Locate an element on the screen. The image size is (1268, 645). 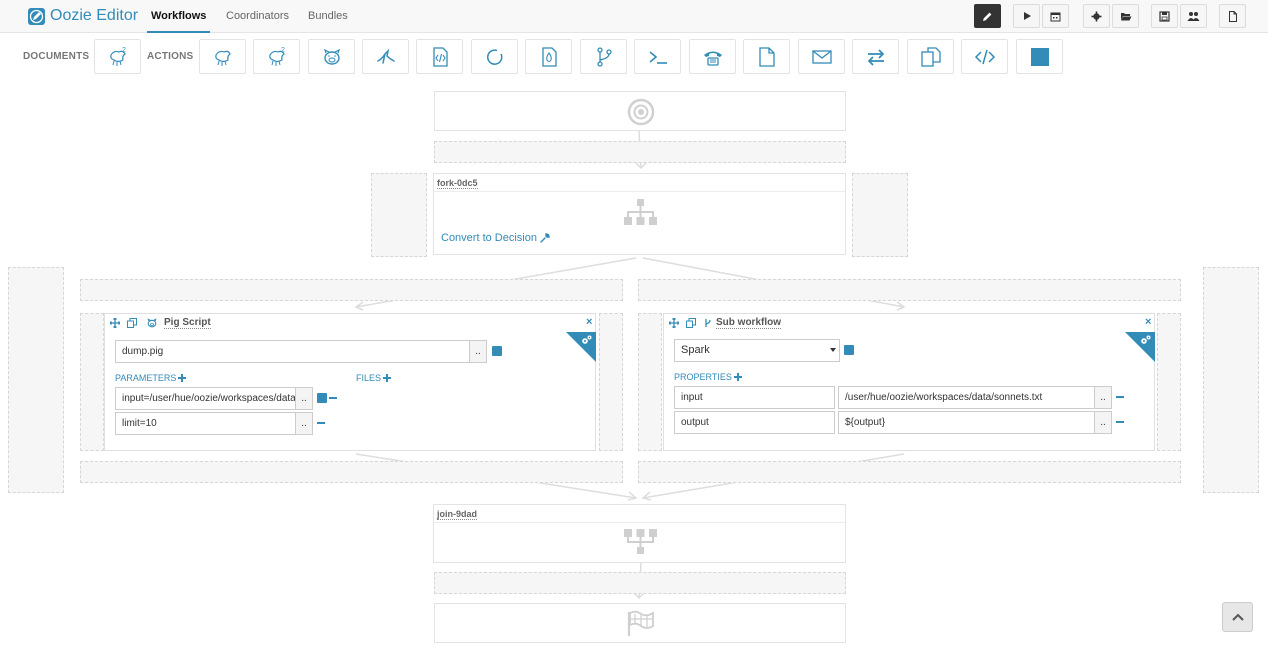
subworkflow-action-header: Sub workflow is located at coordinates (909, 323).